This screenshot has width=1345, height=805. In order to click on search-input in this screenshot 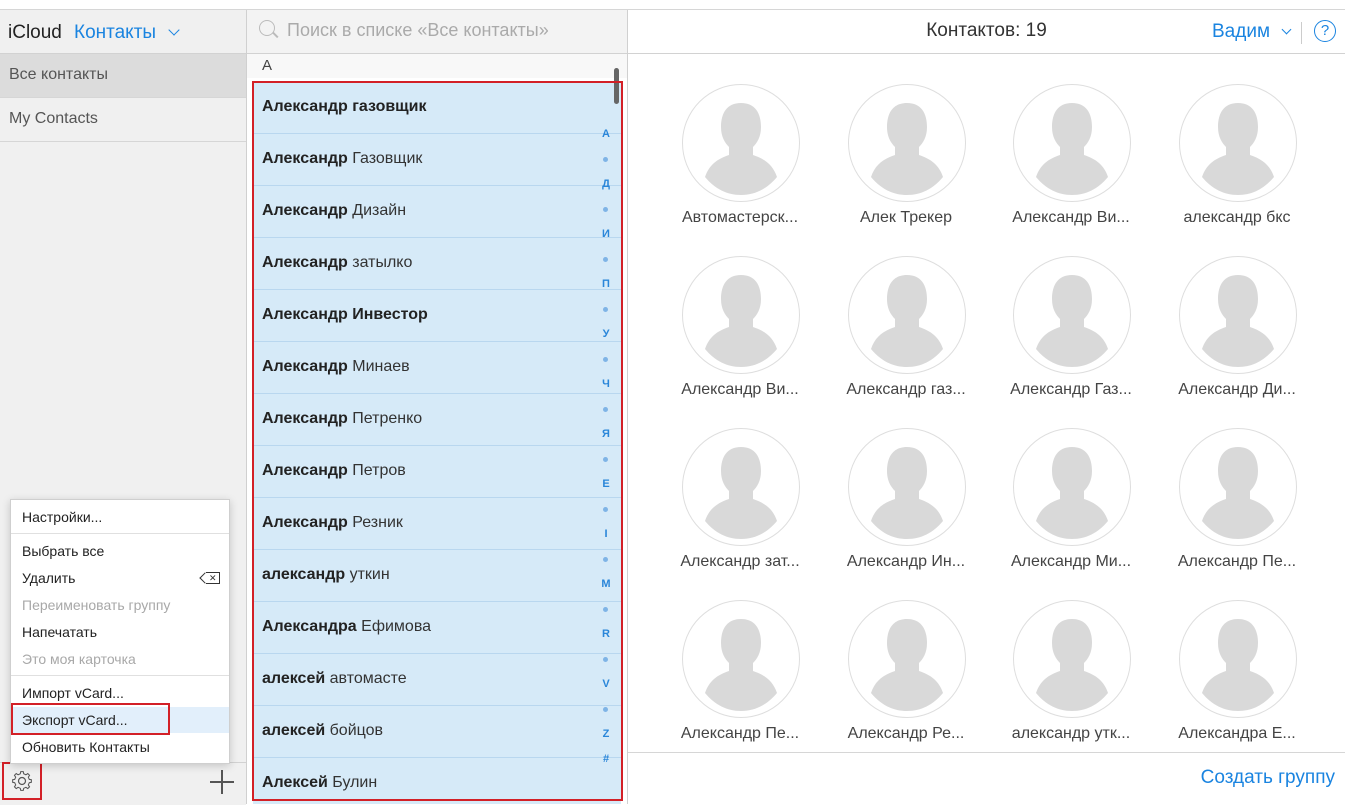, I will do `click(452, 30)`.